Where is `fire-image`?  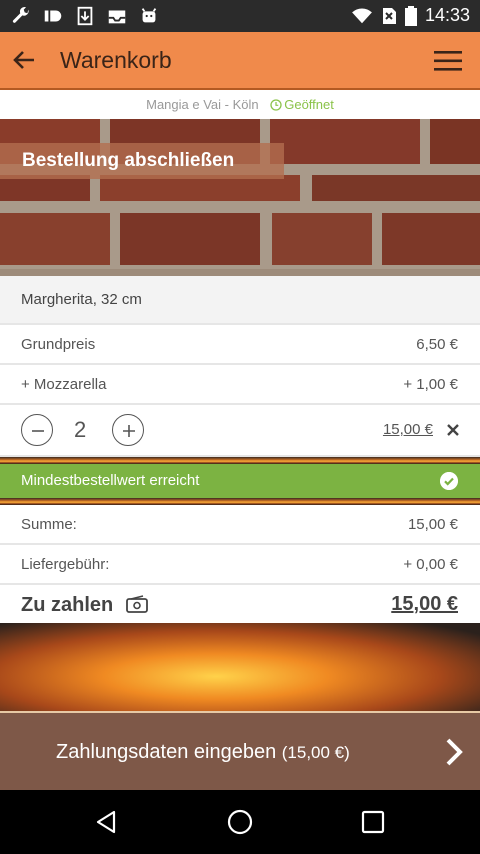
fire-image is located at coordinates (240, 667).